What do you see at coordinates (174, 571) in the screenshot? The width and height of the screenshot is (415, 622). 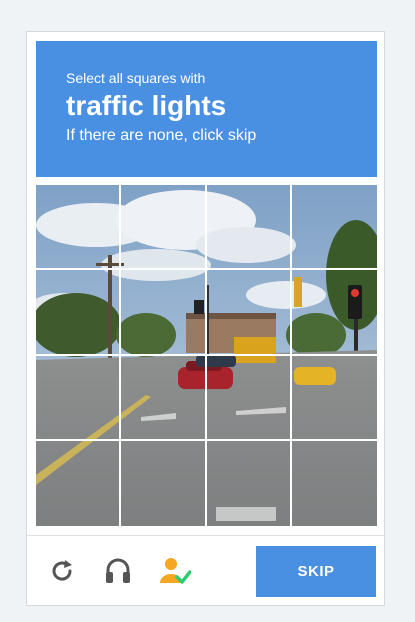 I see `info-icon` at bounding box center [174, 571].